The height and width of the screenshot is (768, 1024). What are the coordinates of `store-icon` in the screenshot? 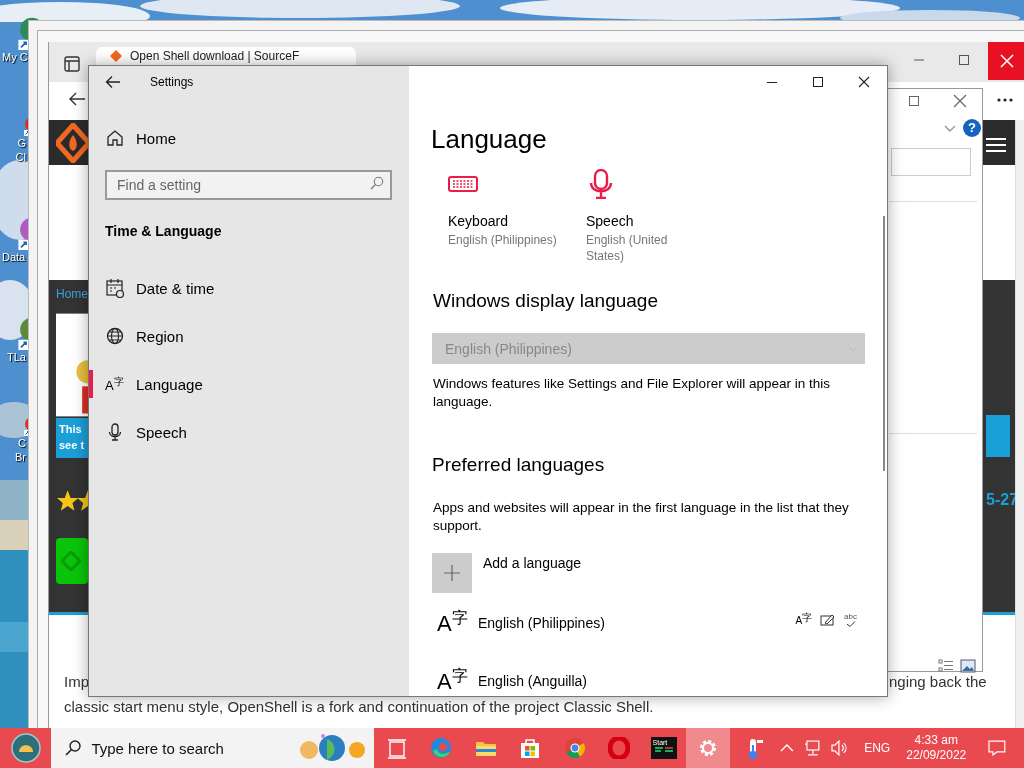 It's located at (530, 748).